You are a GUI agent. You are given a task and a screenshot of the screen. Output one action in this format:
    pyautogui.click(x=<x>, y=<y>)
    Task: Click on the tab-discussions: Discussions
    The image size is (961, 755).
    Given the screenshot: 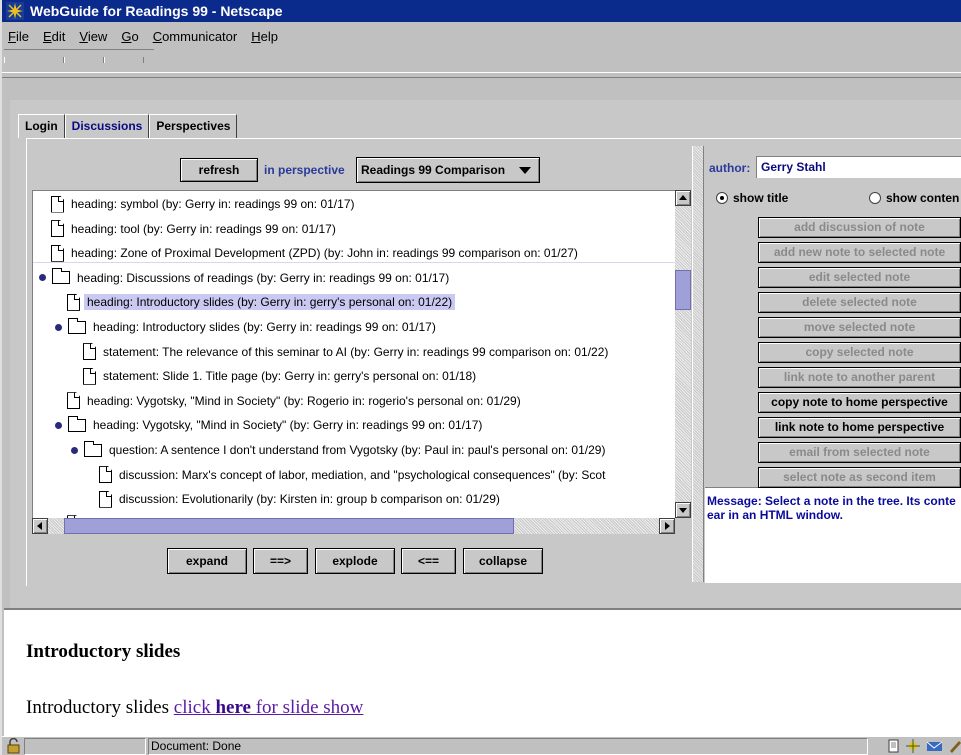 What is the action you would take?
    pyautogui.click(x=107, y=126)
    